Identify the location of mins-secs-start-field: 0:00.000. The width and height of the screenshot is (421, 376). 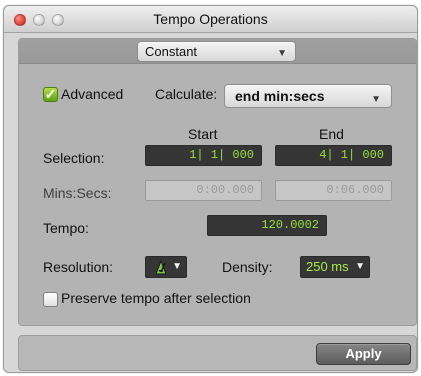
(203, 190).